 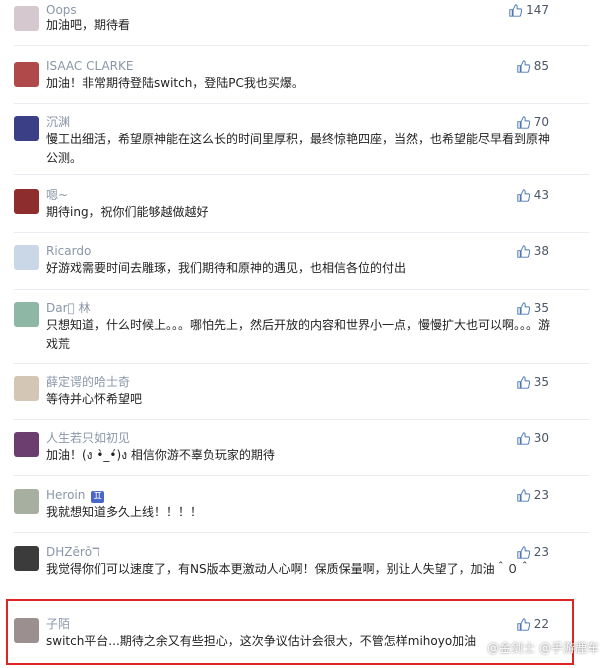 What do you see at coordinates (226, 268) in the screenshot?
I see `comment-text: 好游戏需要时间去雕琢，我们期待和原神的遇见，也相信各位的付出` at bounding box center [226, 268].